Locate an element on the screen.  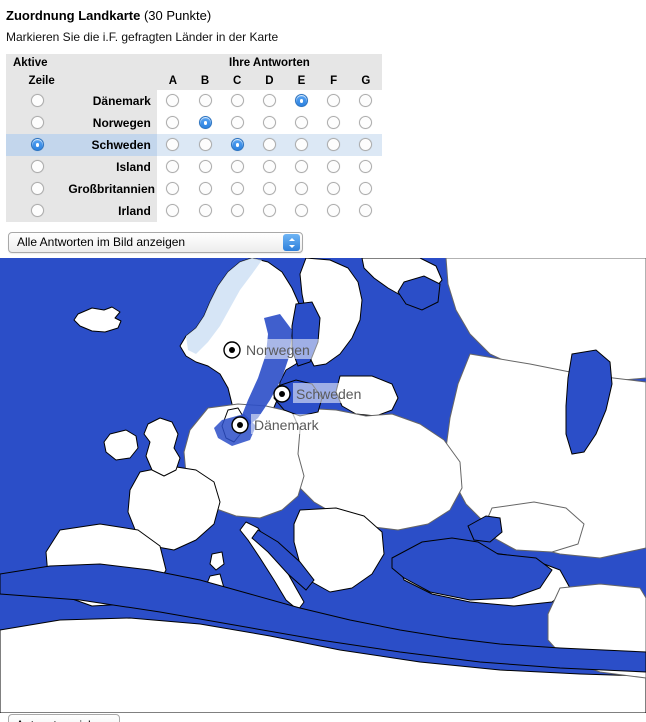
table-row: Schweden is located at coordinates (194, 145).